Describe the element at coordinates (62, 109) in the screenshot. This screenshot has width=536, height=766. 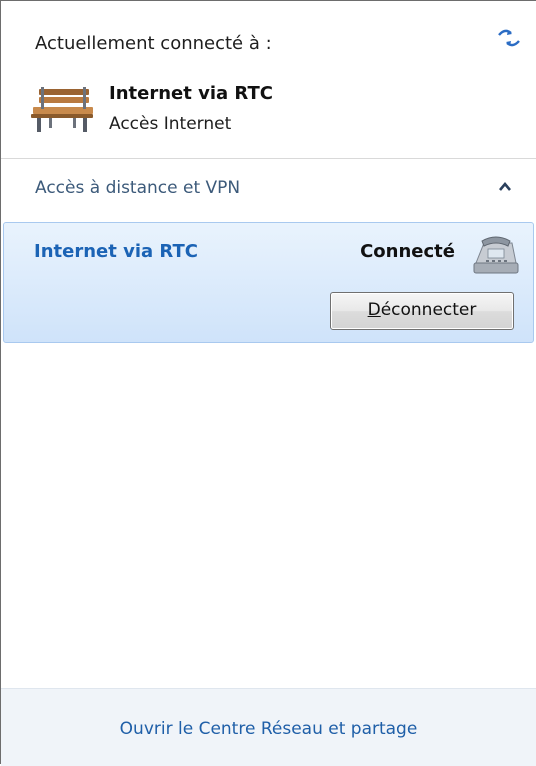
I see `bench-icon` at that location.